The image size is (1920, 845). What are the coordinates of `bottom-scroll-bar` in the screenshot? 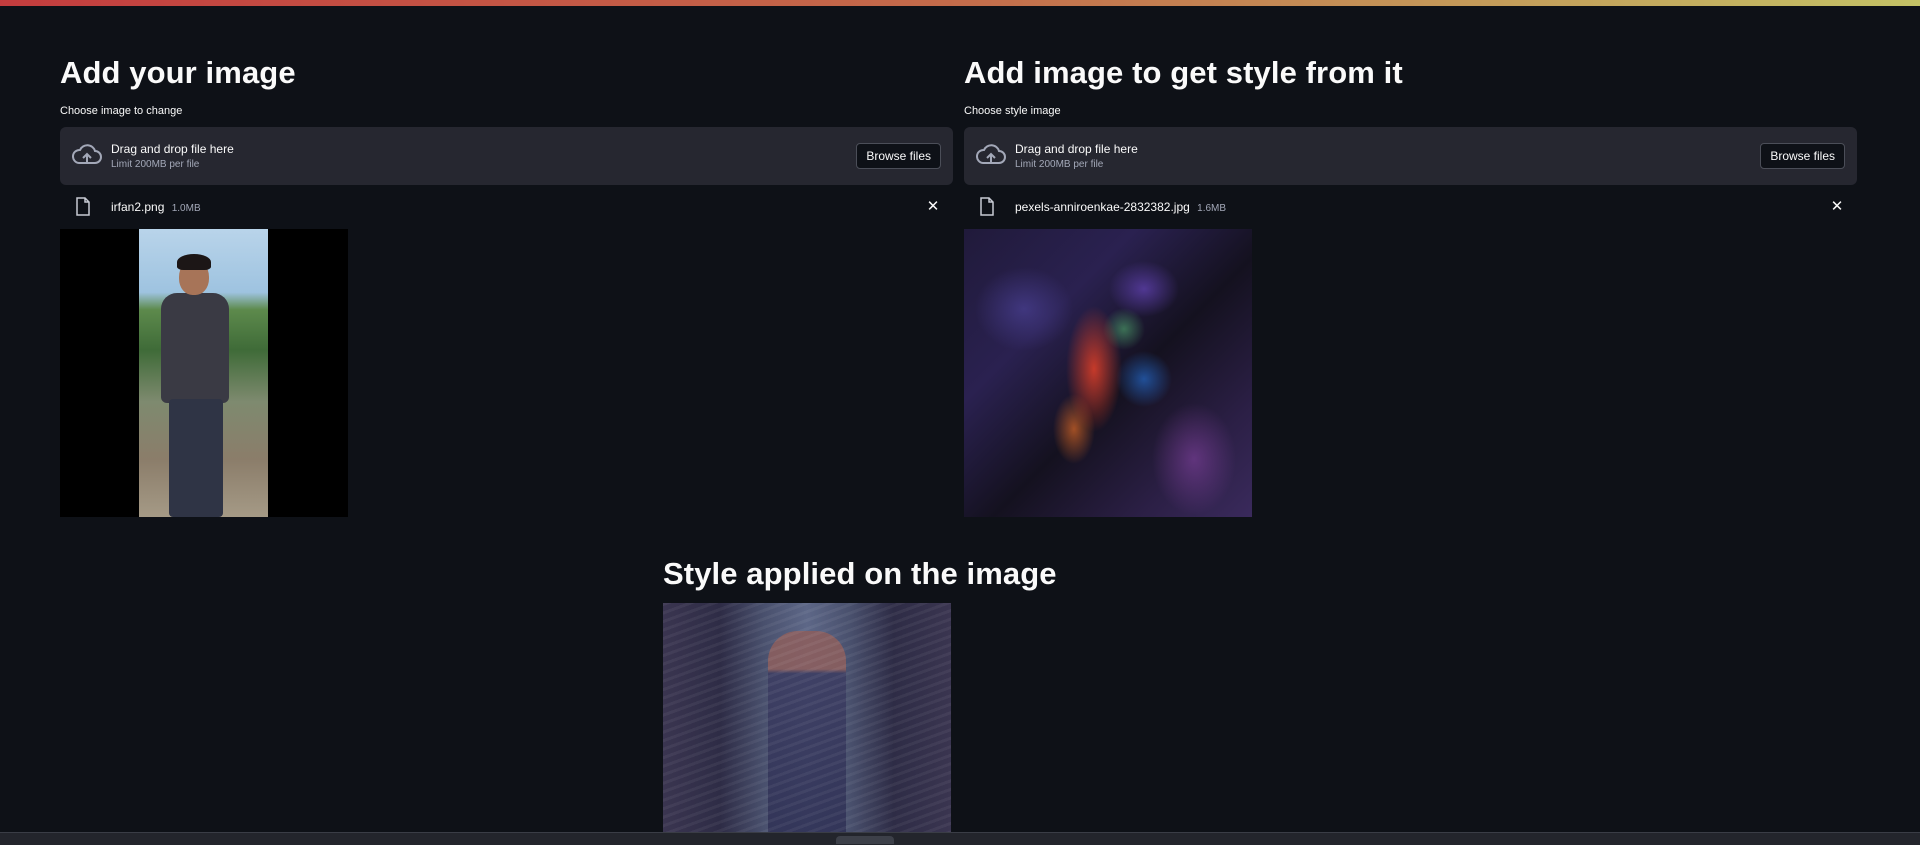 It's located at (960, 838).